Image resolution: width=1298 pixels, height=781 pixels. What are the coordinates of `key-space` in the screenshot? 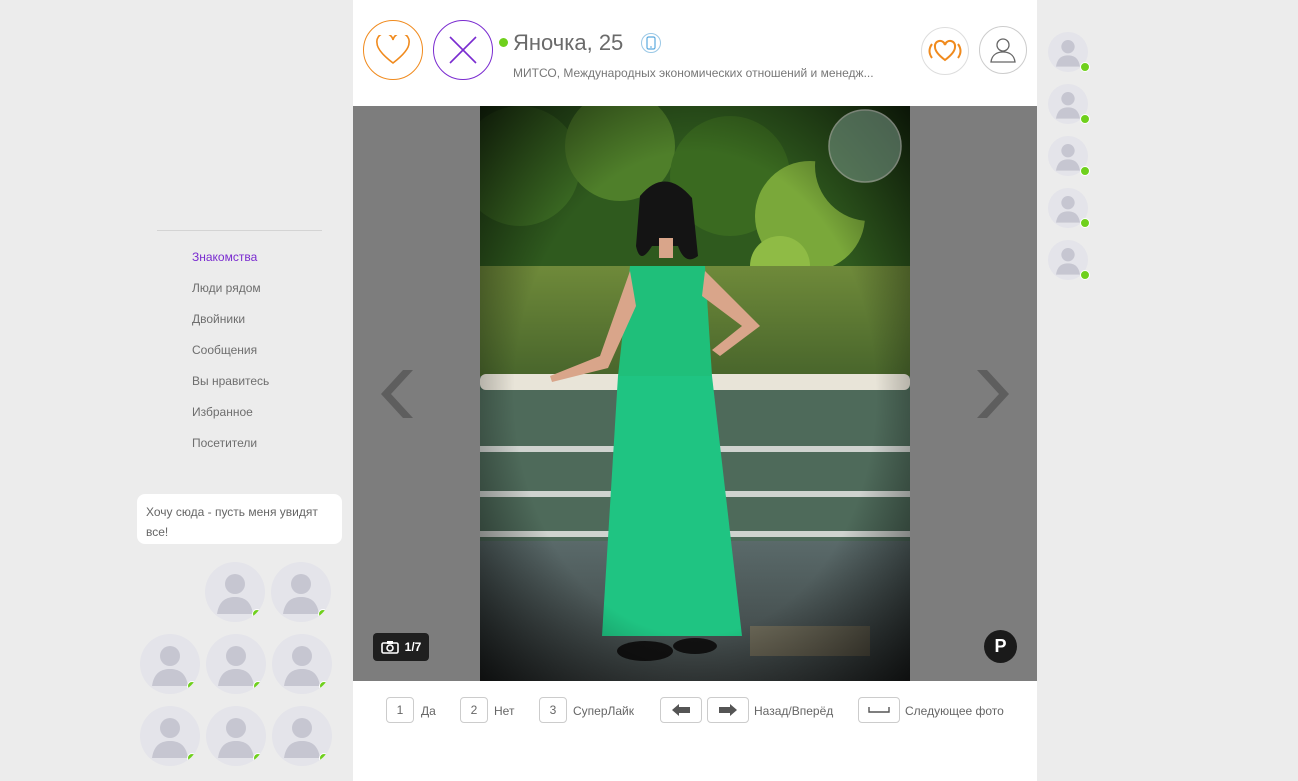 It's located at (879, 710).